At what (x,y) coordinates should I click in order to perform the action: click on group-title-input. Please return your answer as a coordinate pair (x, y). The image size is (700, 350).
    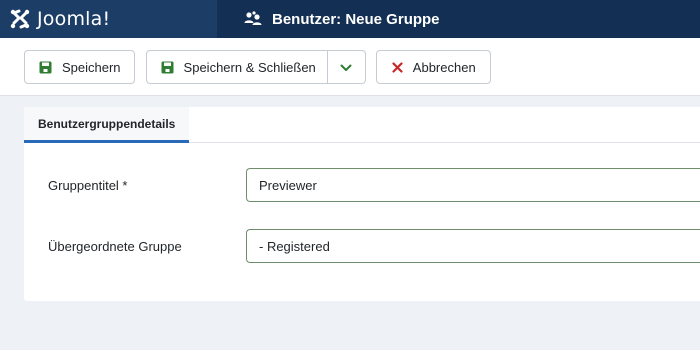
    Looking at the image, I should click on (473, 185).